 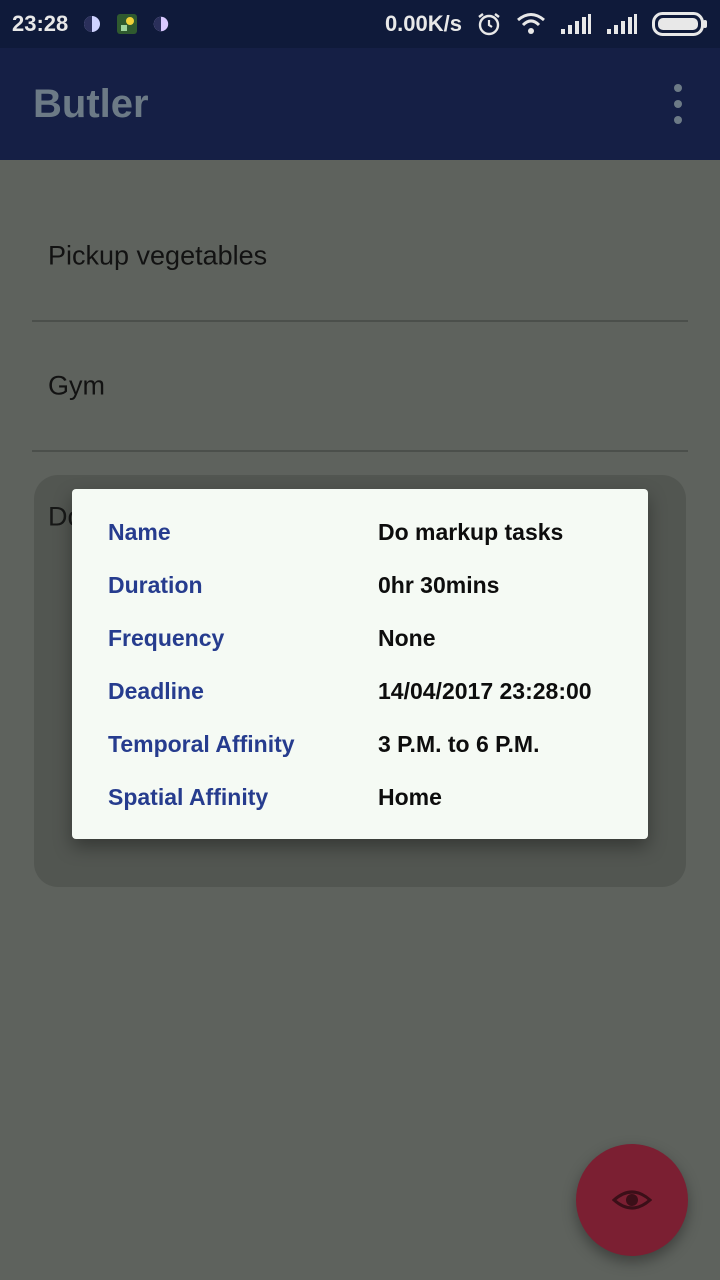 I want to click on detail-label: Duration, so click(x=155, y=585).